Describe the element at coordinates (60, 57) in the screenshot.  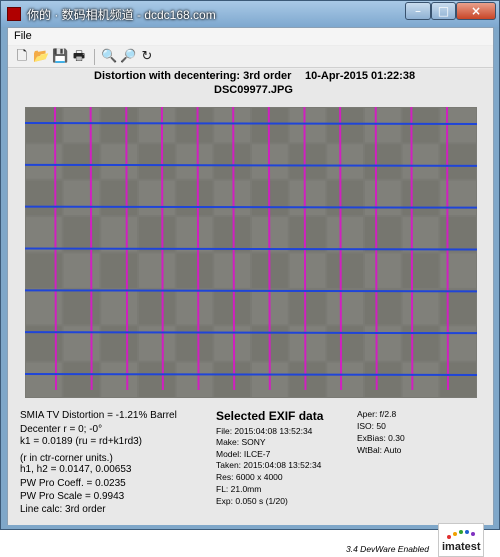
I see `save-icon: 💾` at that location.